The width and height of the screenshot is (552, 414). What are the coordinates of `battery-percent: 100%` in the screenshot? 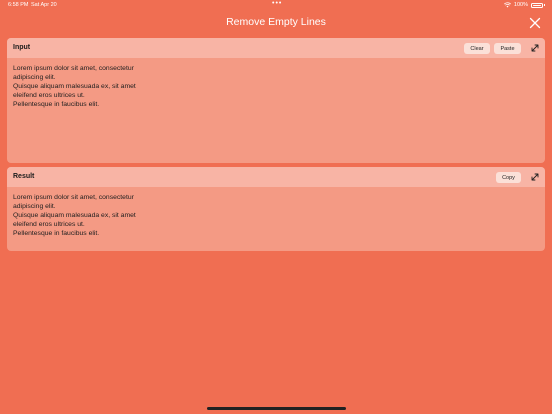 It's located at (520, 5).